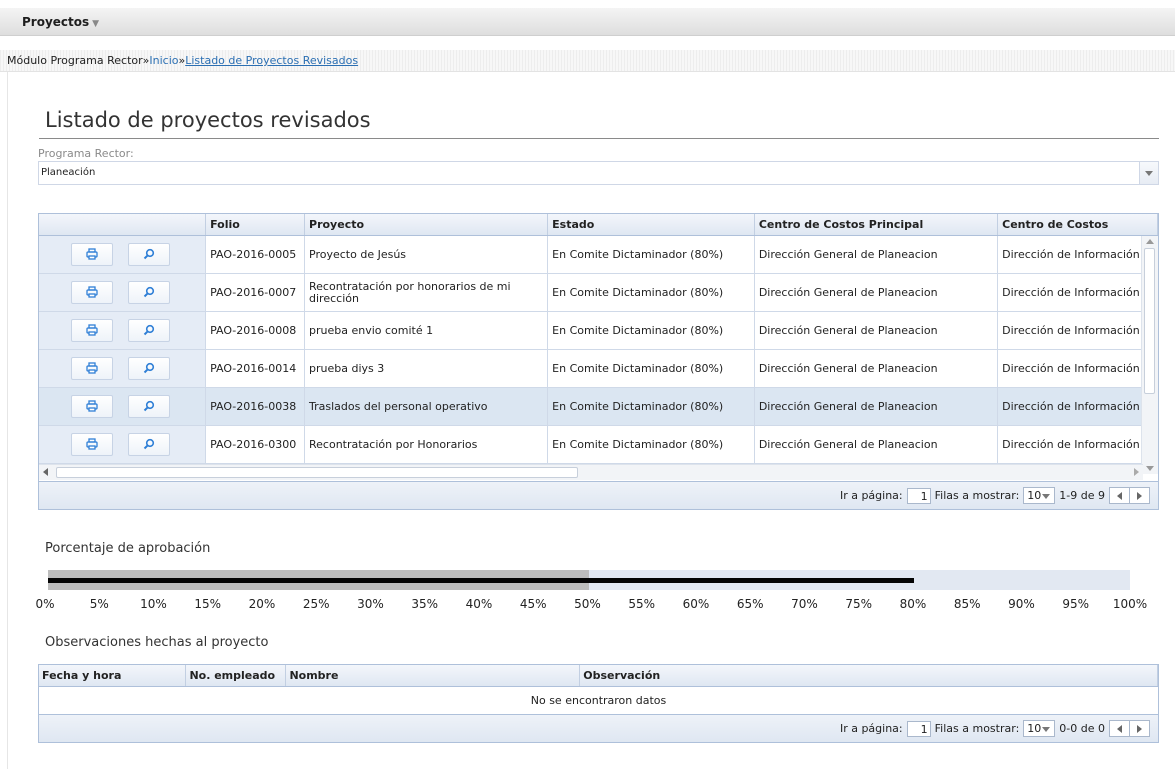  Describe the element at coordinates (45, 472) in the screenshot. I see `scroll-left-icon` at that location.